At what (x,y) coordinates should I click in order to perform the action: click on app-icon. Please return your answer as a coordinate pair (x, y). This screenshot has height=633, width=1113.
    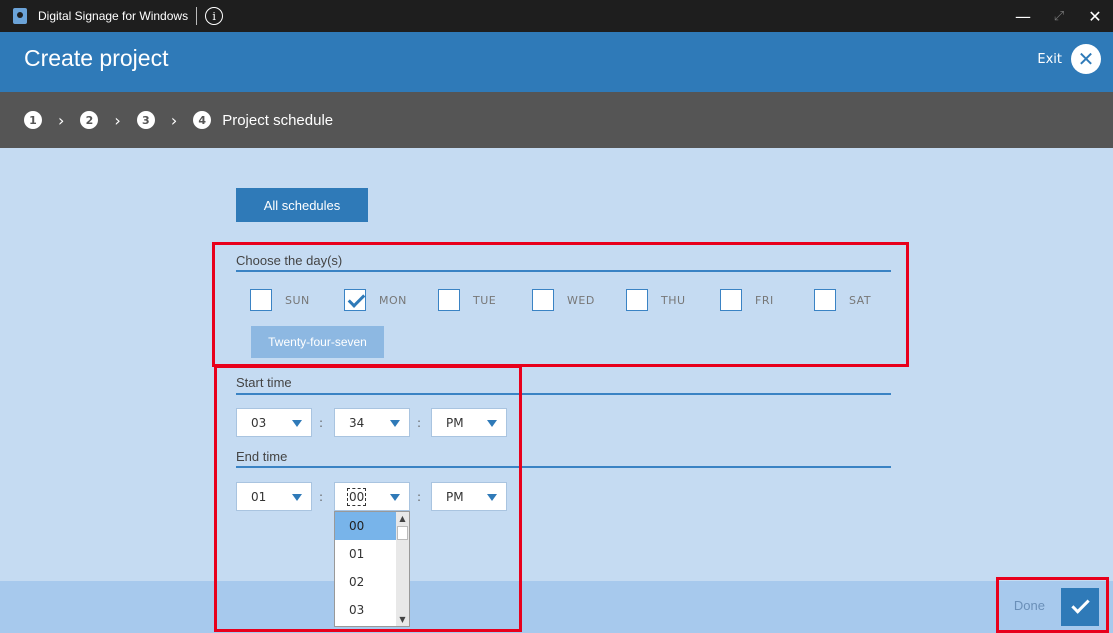
    Looking at the image, I should click on (20, 16).